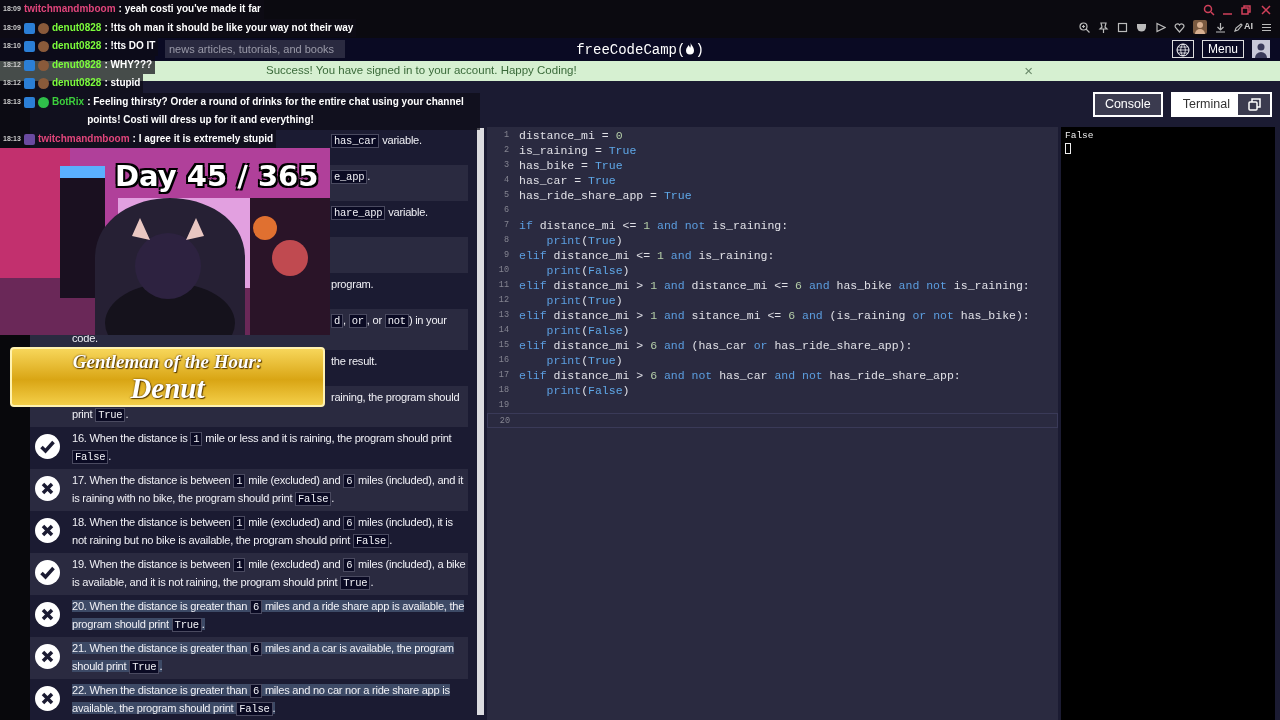 This screenshot has height=720, width=1280. Describe the element at coordinates (567, 180) in the screenshot. I see `code-line: has_car = True` at that location.